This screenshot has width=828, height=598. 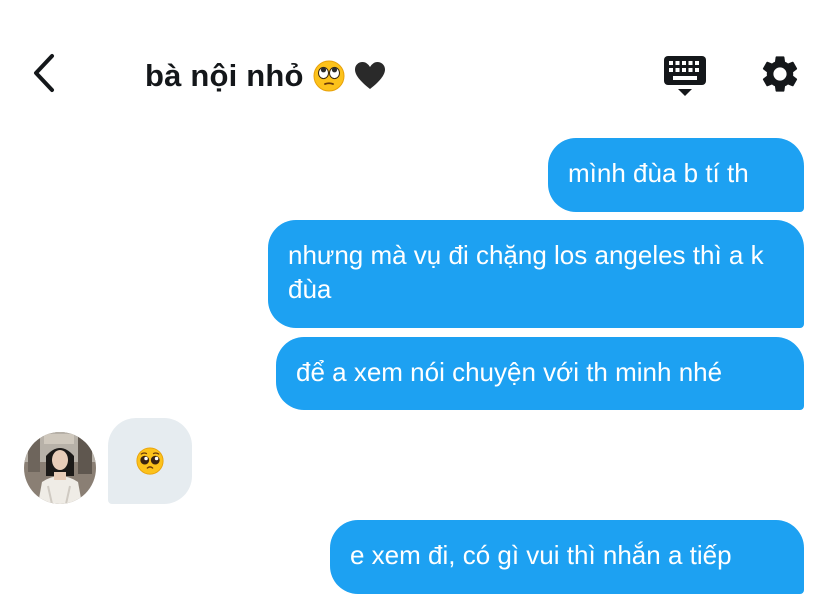 I want to click on keyboard-button, so click(x=685, y=76).